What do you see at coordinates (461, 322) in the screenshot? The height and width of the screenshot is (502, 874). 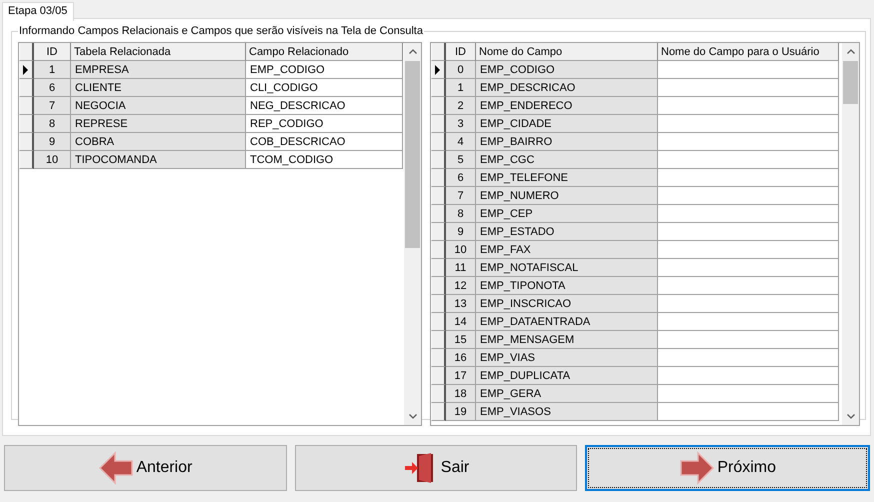 I see `table-cell: 14` at bounding box center [461, 322].